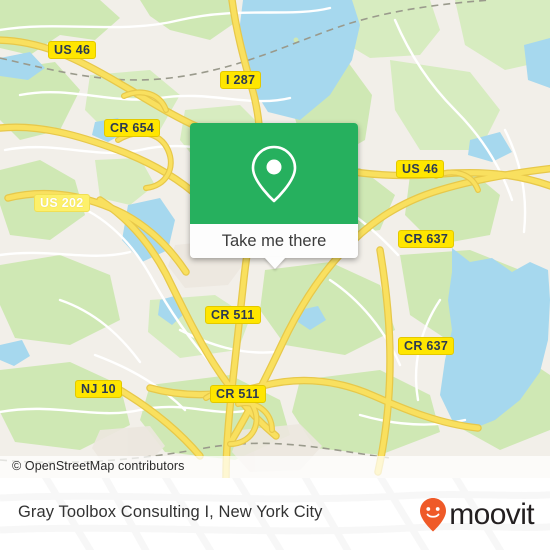 The image size is (550, 550). What do you see at coordinates (98, 389) in the screenshot?
I see `road-shield: NJ 10` at bounding box center [98, 389].